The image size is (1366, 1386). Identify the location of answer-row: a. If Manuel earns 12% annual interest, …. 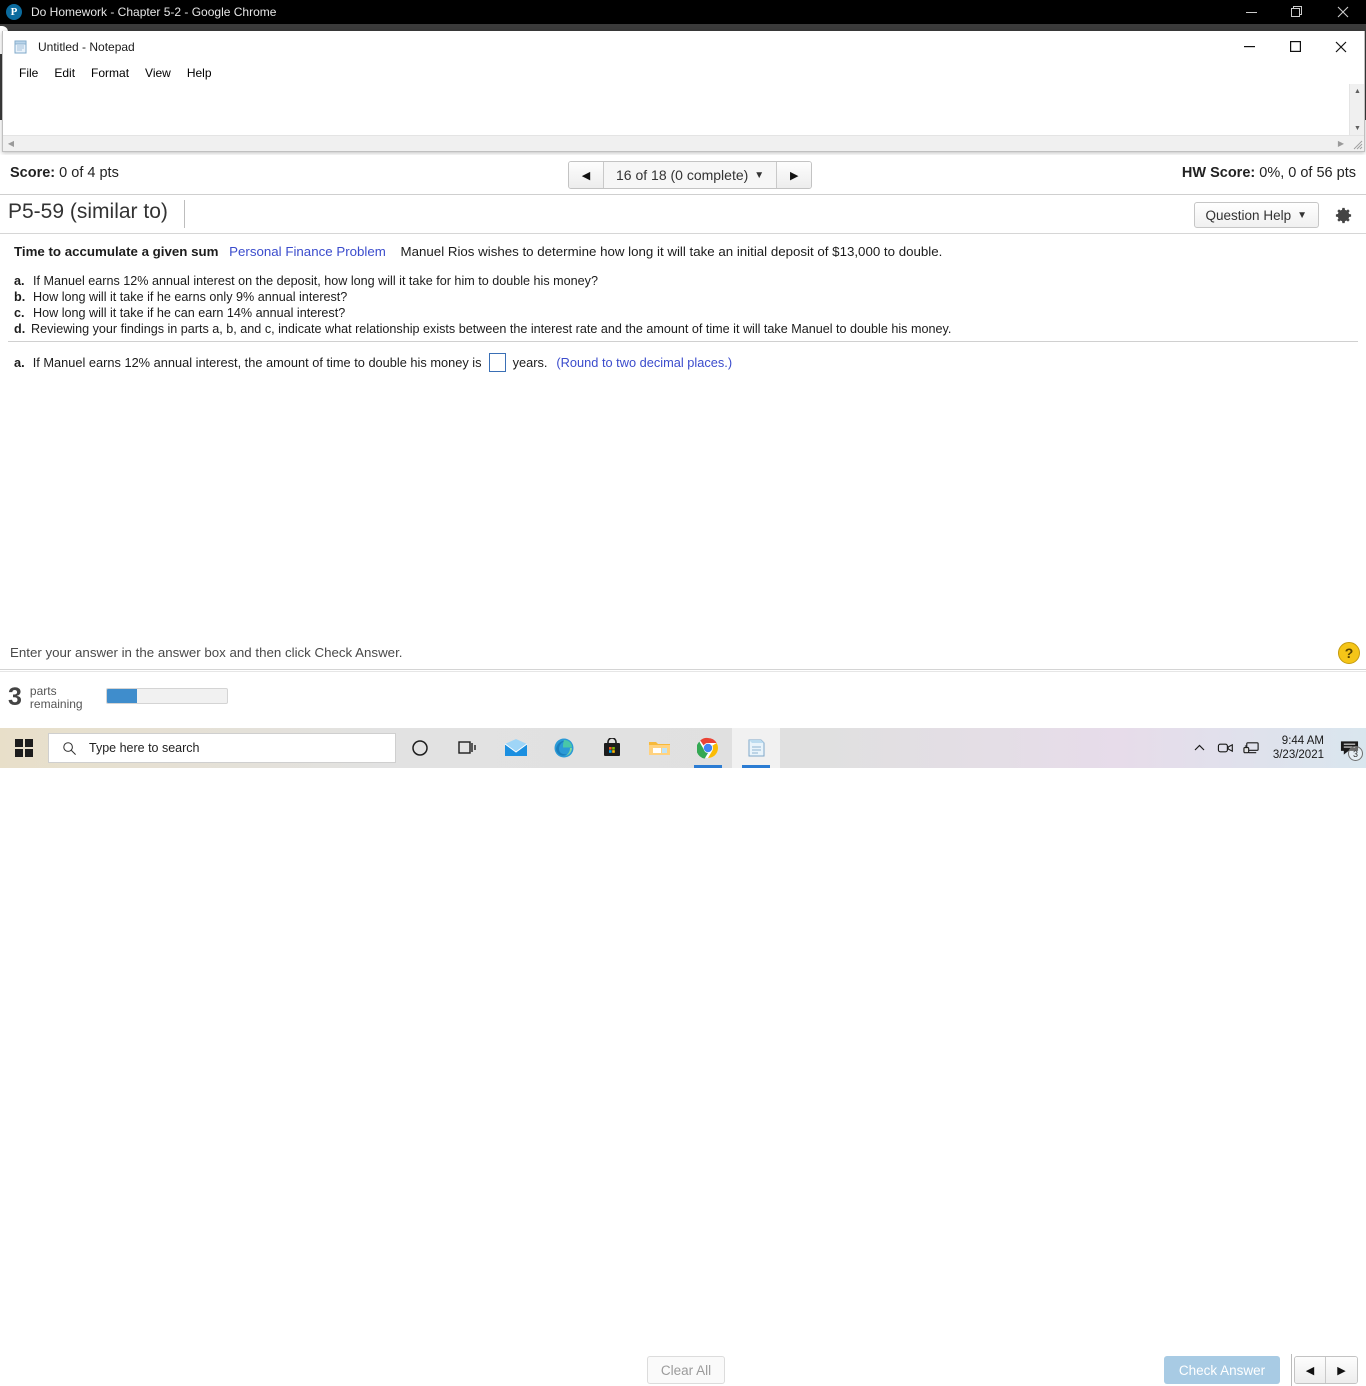
(373, 362).